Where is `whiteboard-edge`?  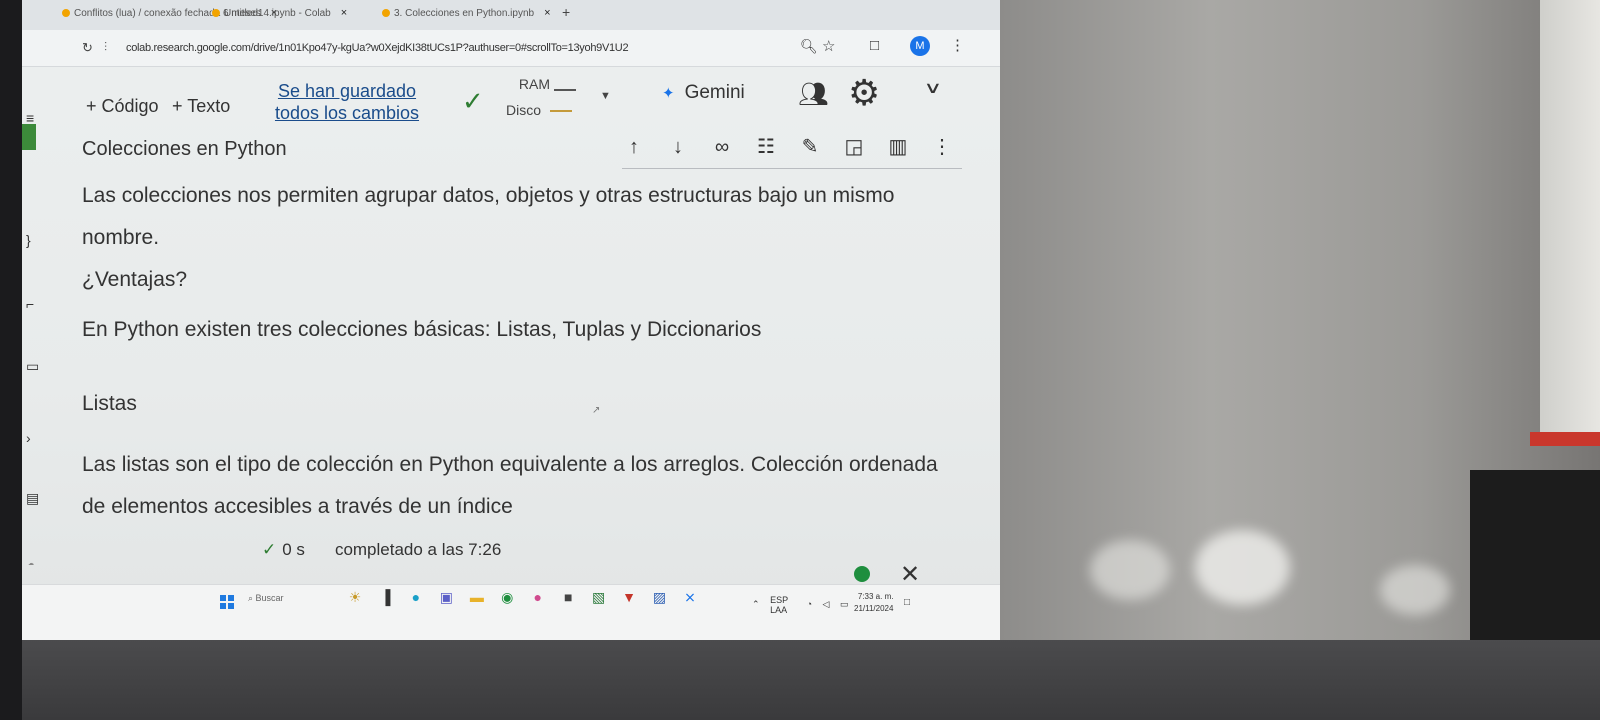
whiteboard-edge is located at coordinates (1570, 220).